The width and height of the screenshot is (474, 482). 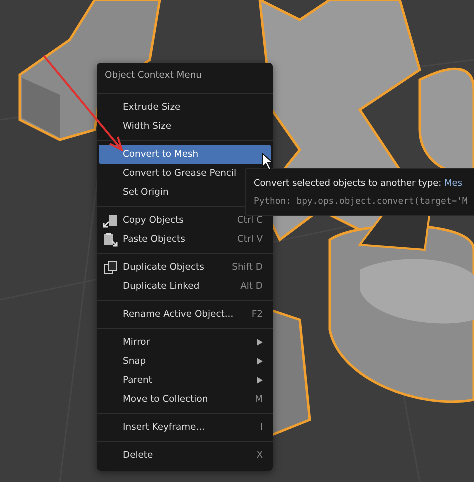 What do you see at coordinates (185, 239) in the screenshot?
I see `menu-item: Paste Objects Ctrl V` at bounding box center [185, 239].